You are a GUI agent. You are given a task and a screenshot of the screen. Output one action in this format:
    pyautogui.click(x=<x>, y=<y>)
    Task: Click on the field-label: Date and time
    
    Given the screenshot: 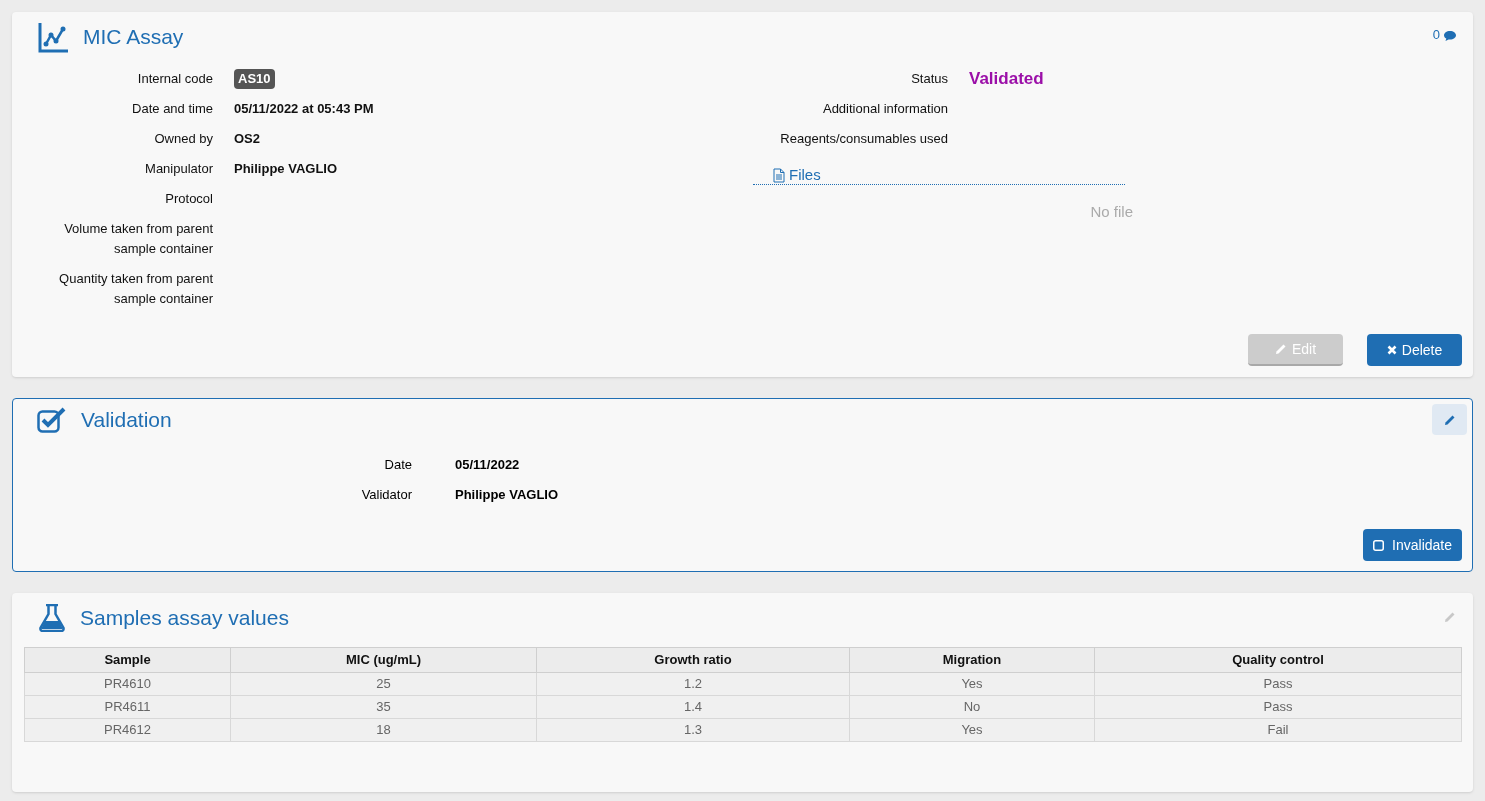 What is the action you would take?
    pyautogui.click(x=172, y=109)
    